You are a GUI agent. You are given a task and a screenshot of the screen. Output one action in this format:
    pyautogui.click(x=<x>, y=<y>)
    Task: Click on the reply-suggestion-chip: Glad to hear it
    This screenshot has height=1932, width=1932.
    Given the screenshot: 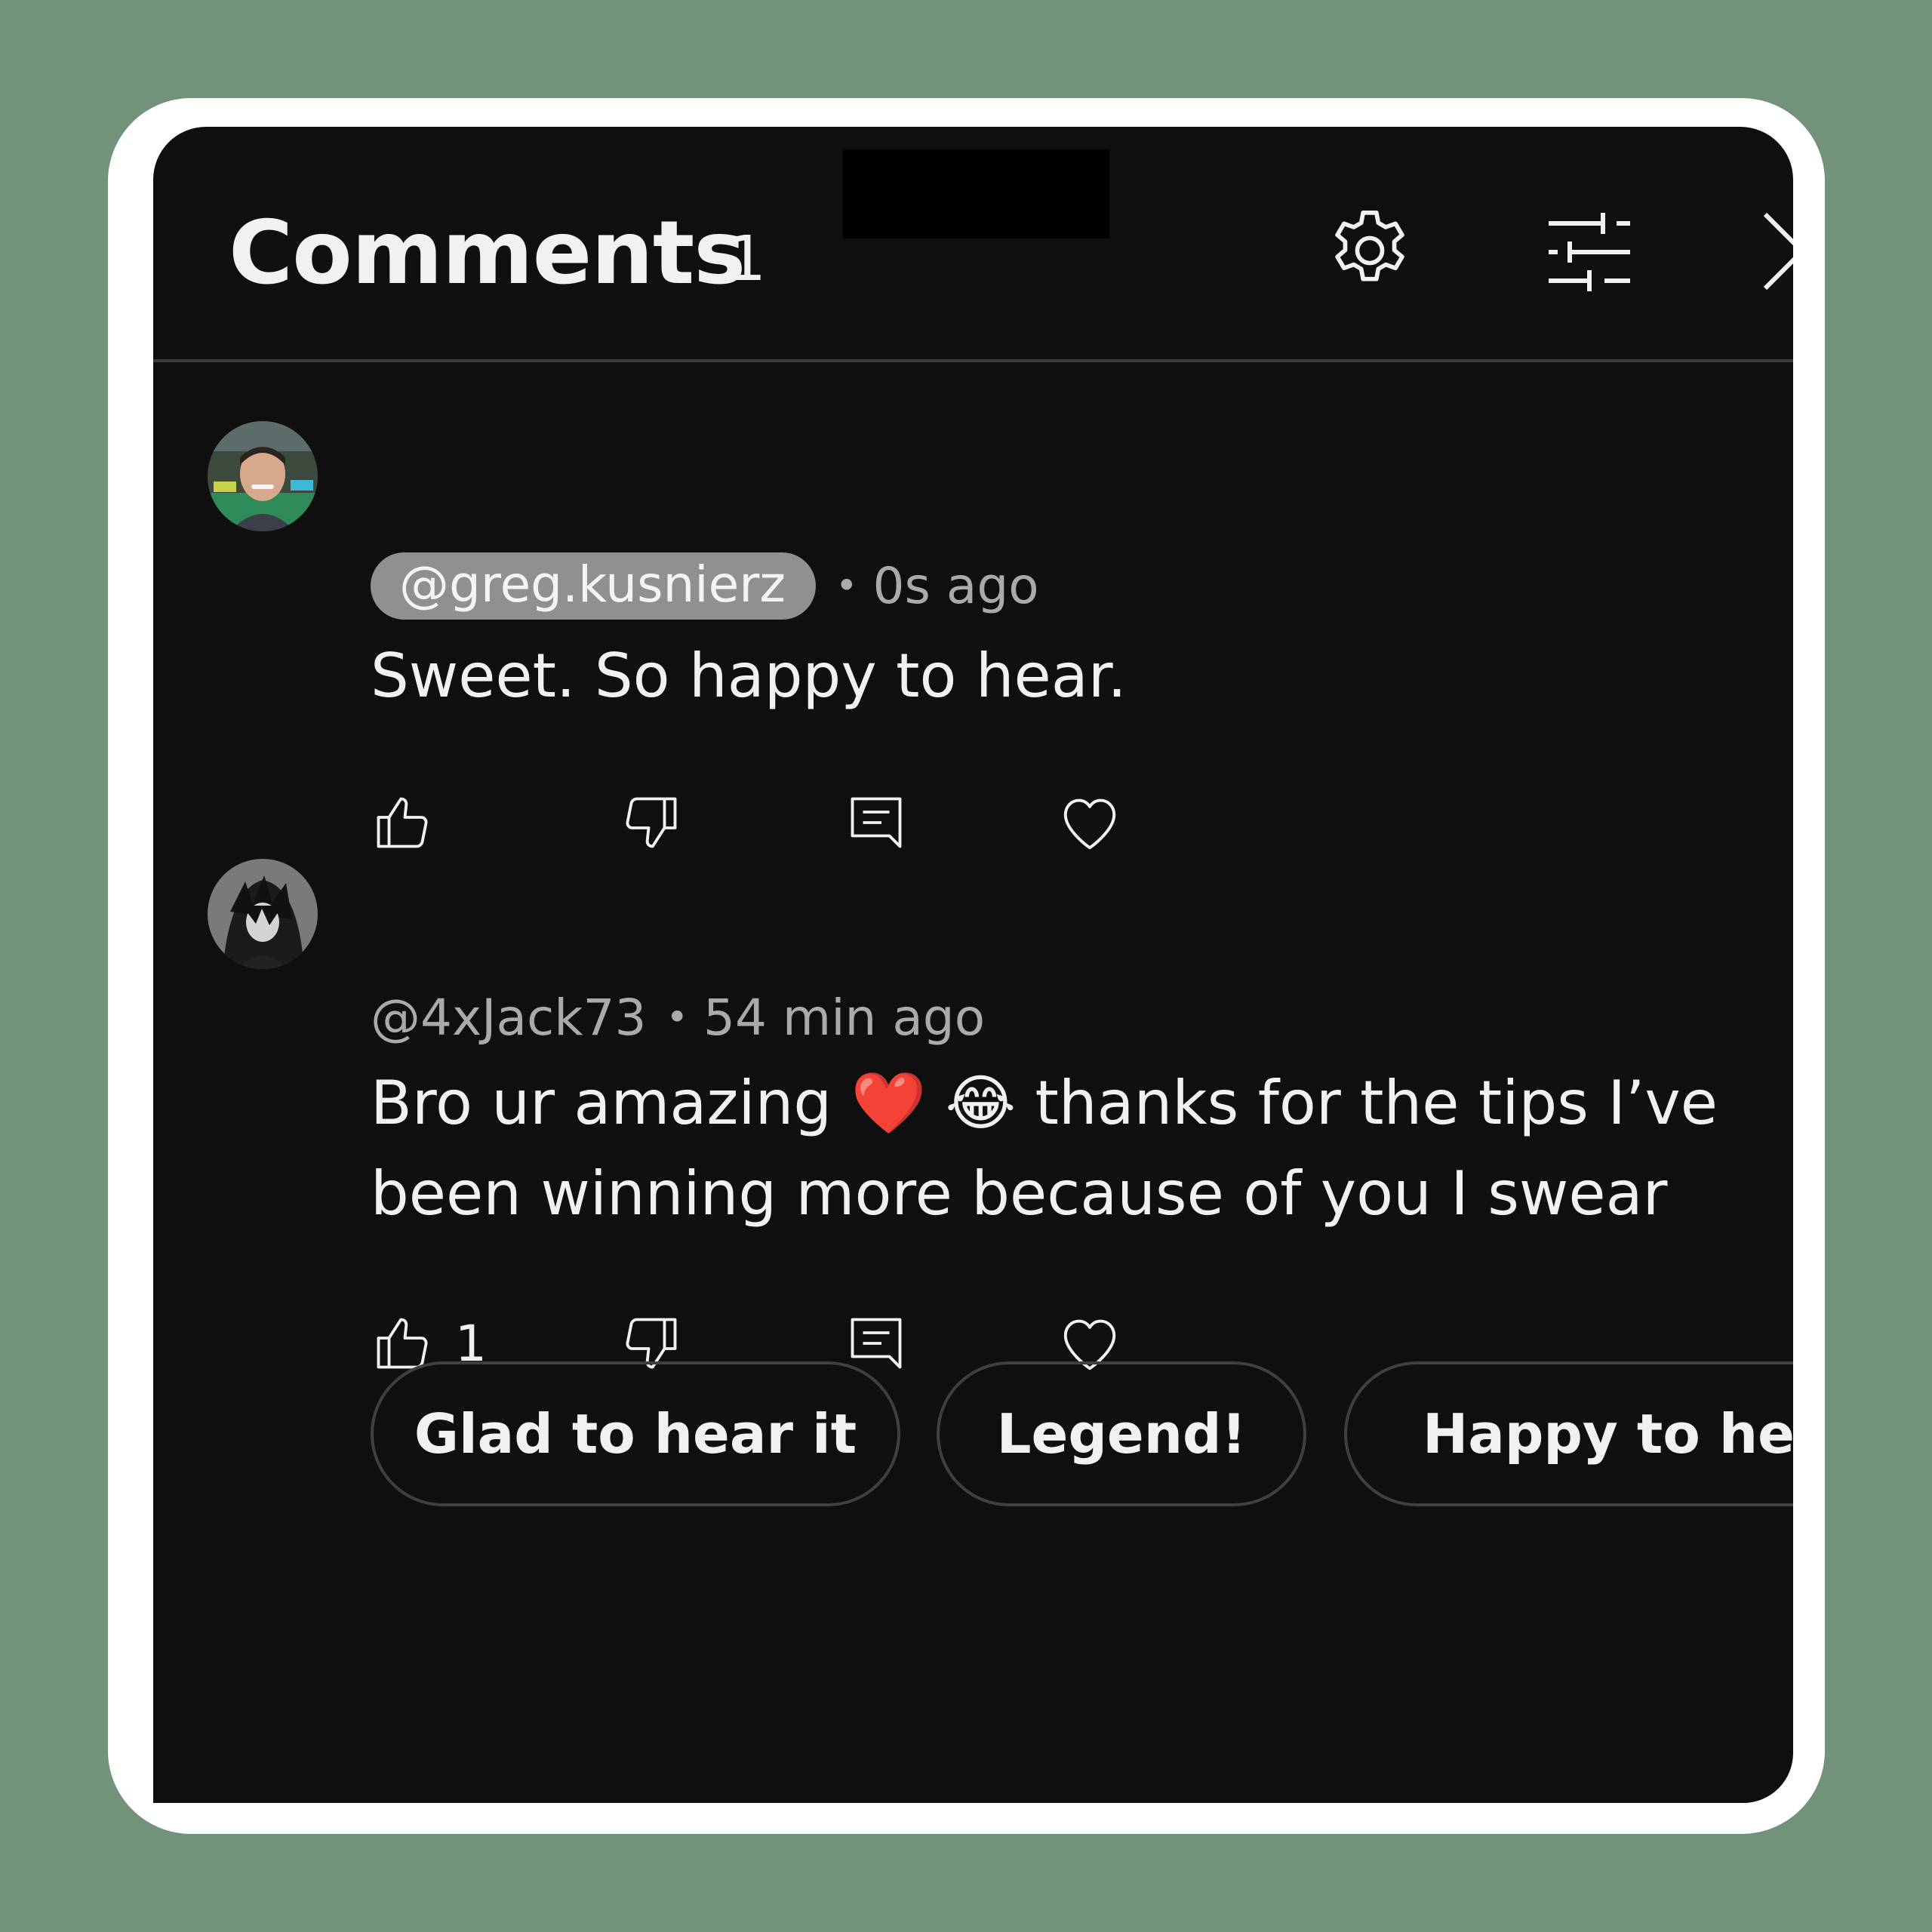 What is the action you would take?
    pyautogui.click(x=635, y=1433)
    